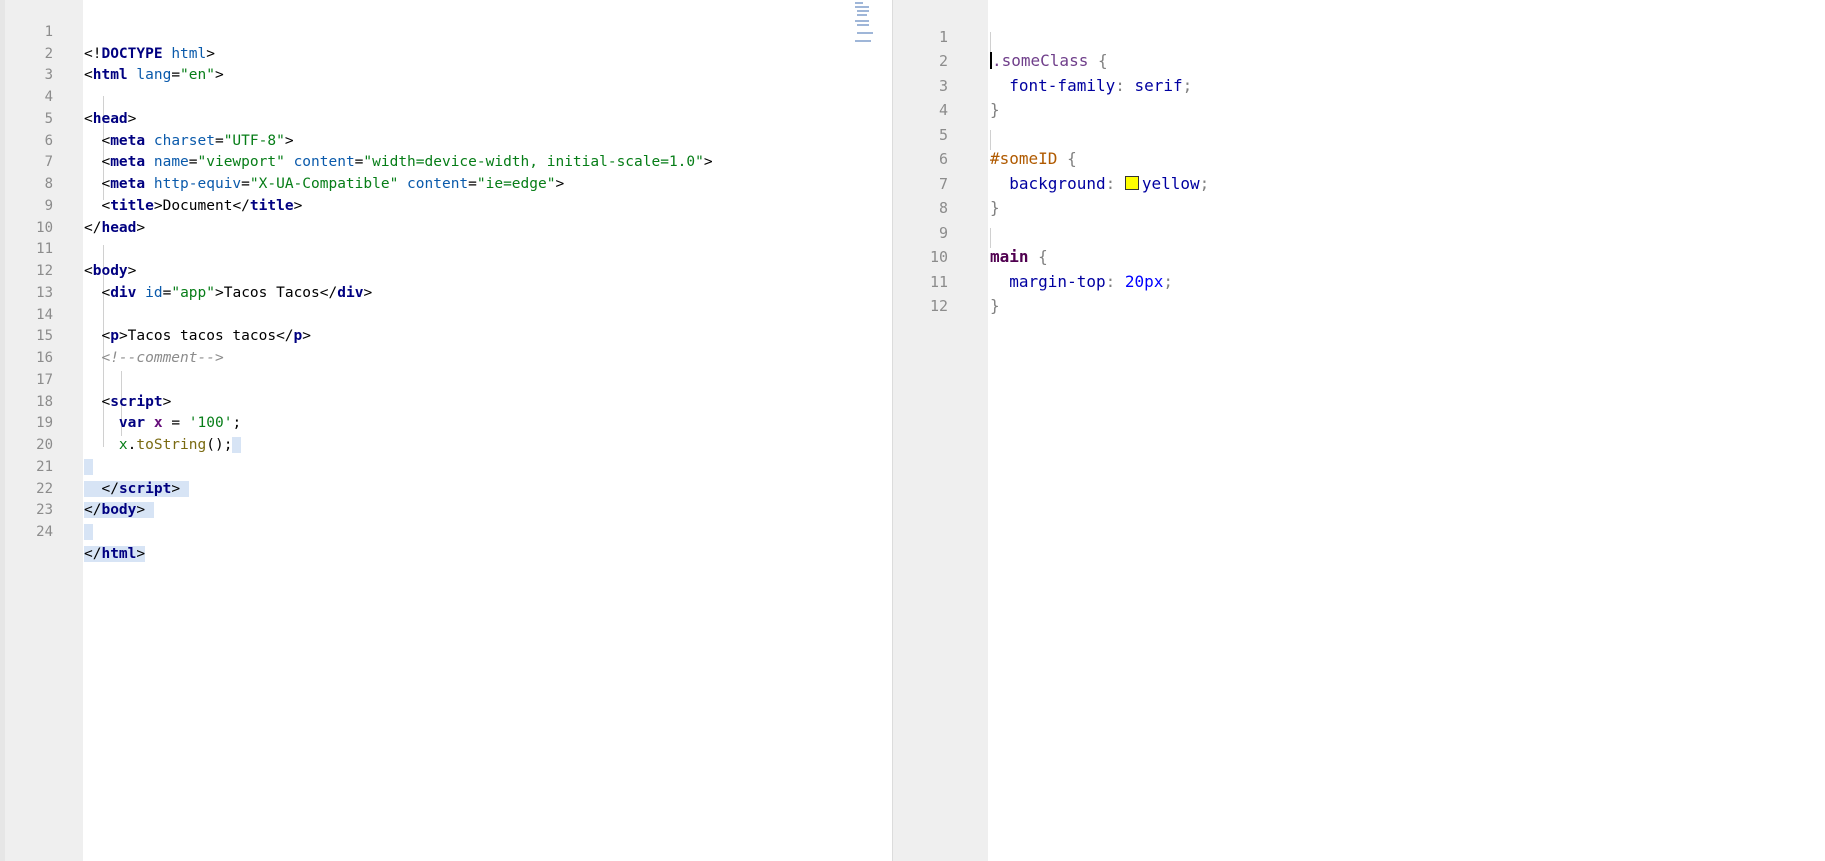 The height and width of the screenshot is (861, 1825). I want to click on code-line: 9 </head>, so click(446, 205).